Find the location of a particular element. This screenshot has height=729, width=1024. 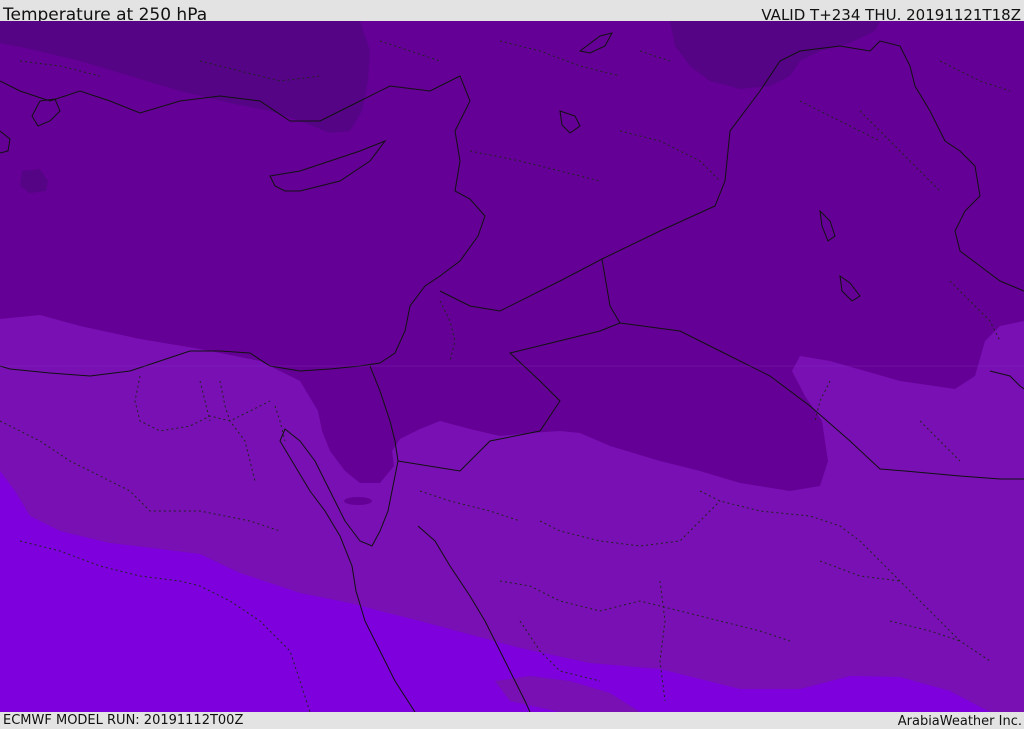

credit-label: ArabiaWeather Inc. is located at coordinates (959, 721).